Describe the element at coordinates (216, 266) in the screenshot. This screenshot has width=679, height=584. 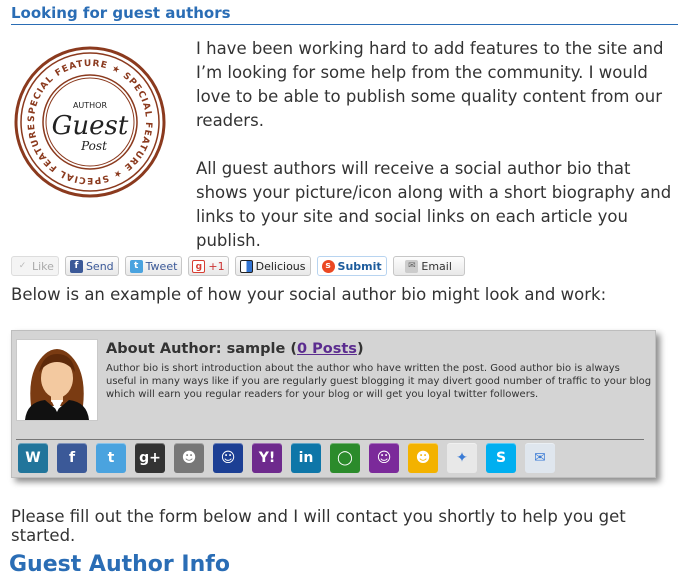
I see `gplus-label: +1` at that location.